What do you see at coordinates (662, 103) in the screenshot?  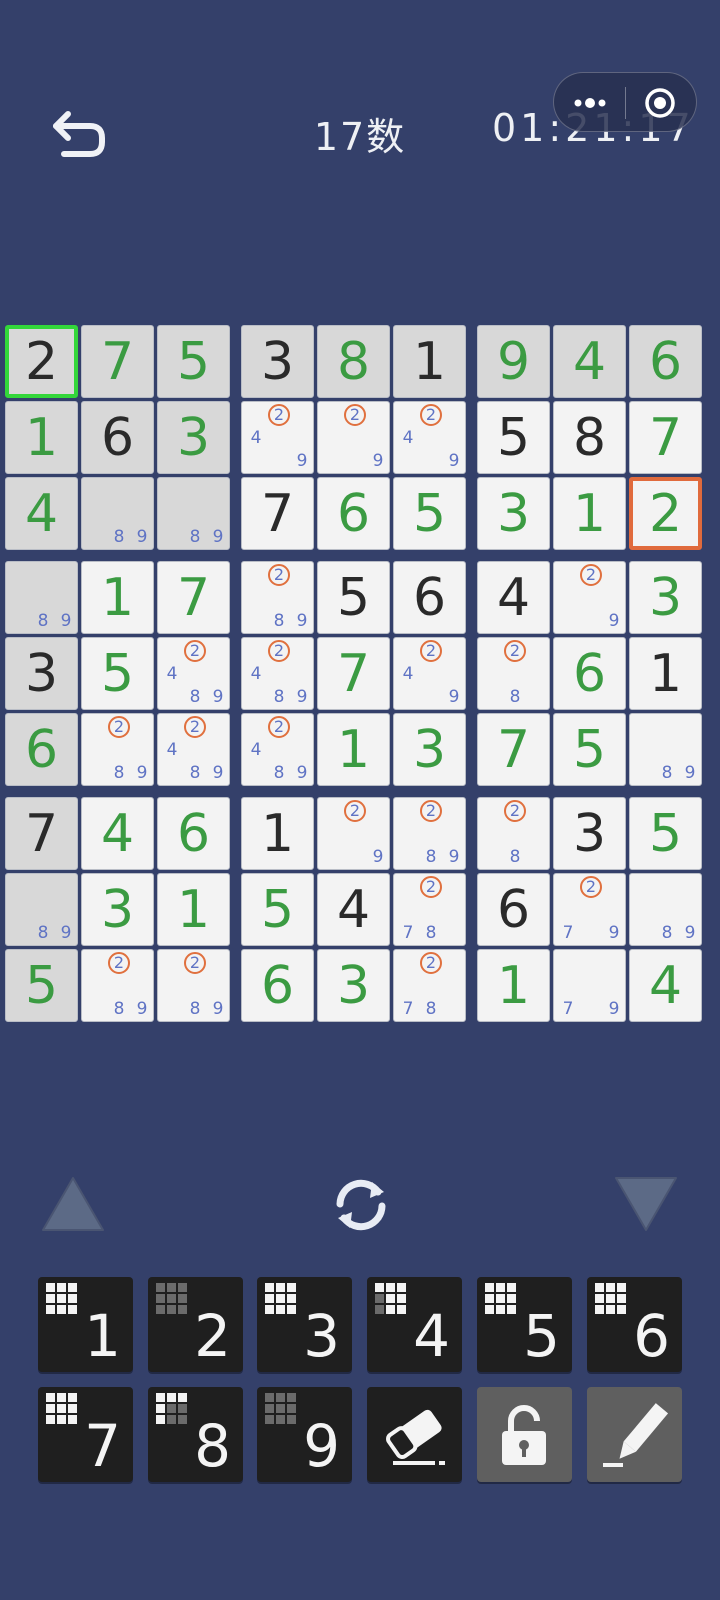 I see `close-button` at bounding box center [662, 103].